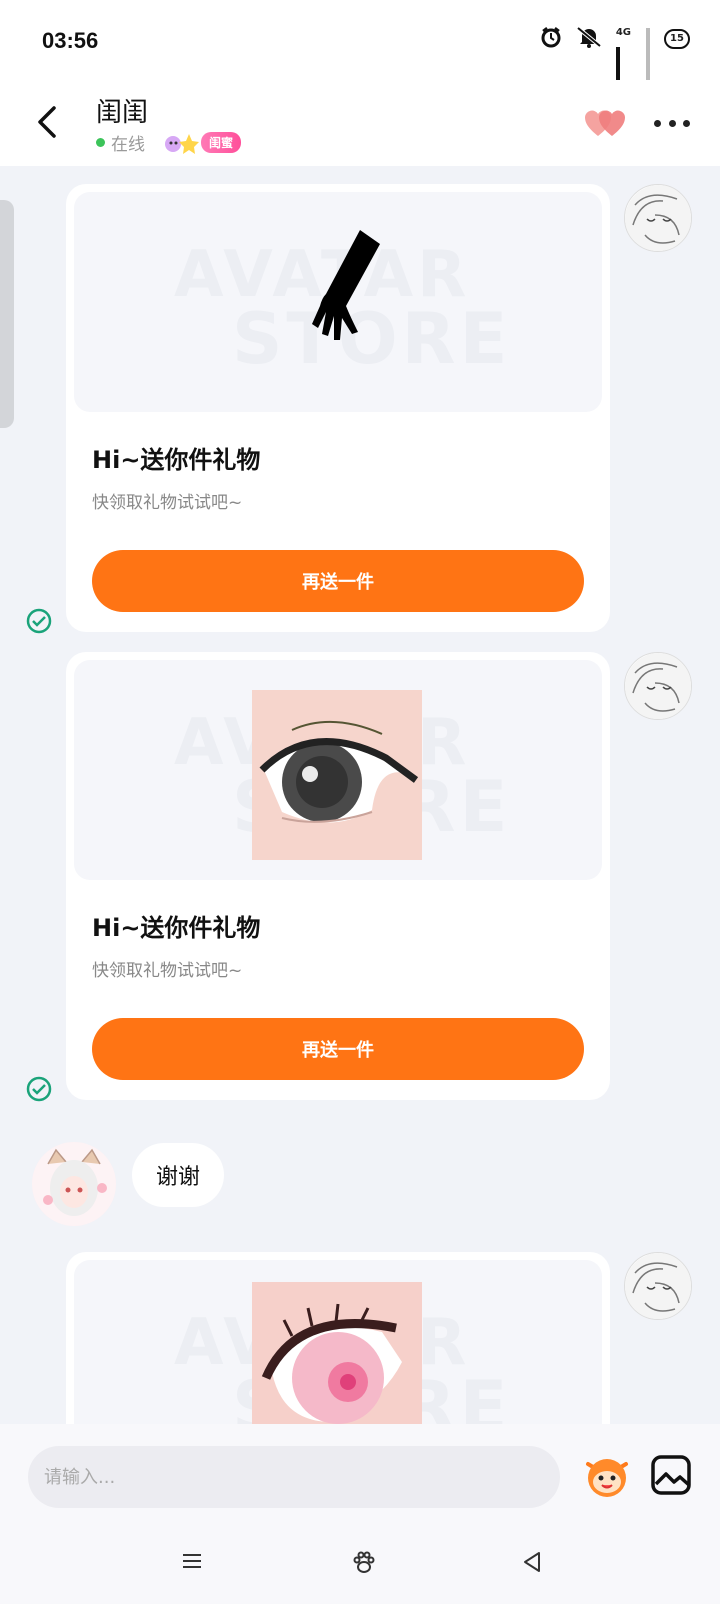 The height and width of the screenshot is (1604, 720). What do you see at coordinates (623, 66) in the screenshot?
I see `signal-4g-icon: 4G` at bounding box center [623, 66].